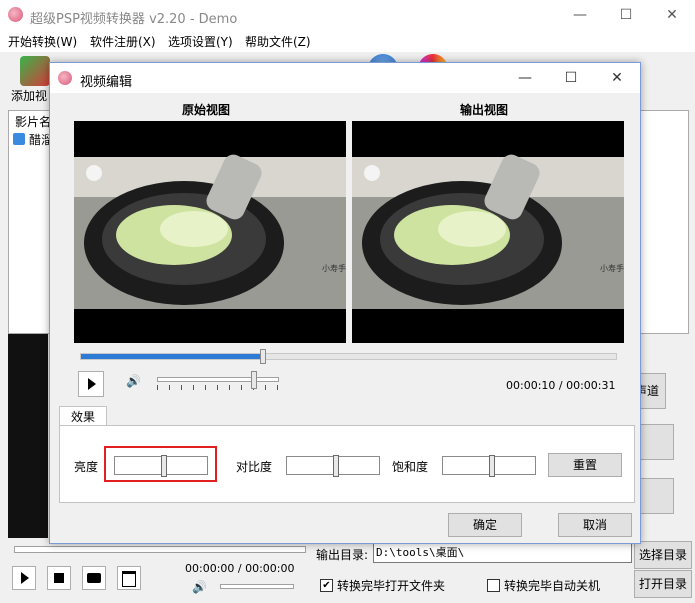  I want to click on effects-tab: 效果, so click(83, 416).